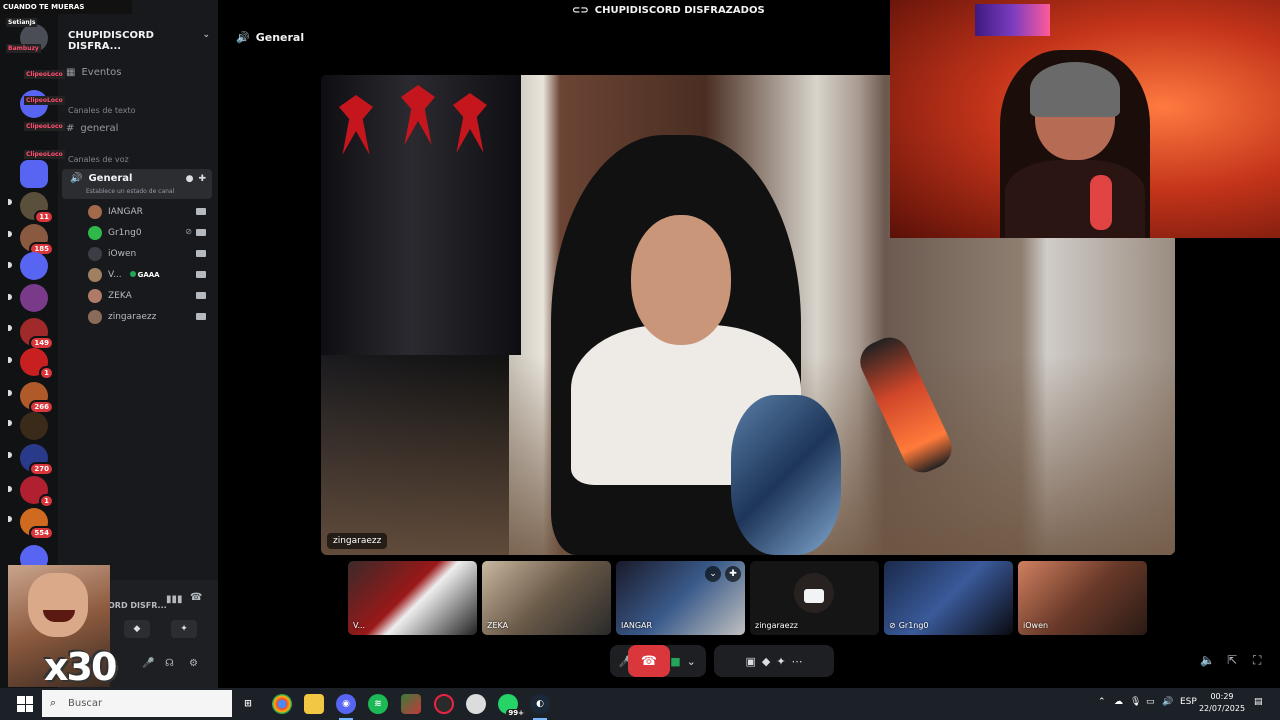 Image resolution: width=1280 pixels, height=720 pixels. What do you see at coordinates (1135, 702) in the screenshot?
I see `microphone-icon: 🎙` at bounding box center [1135, 702].